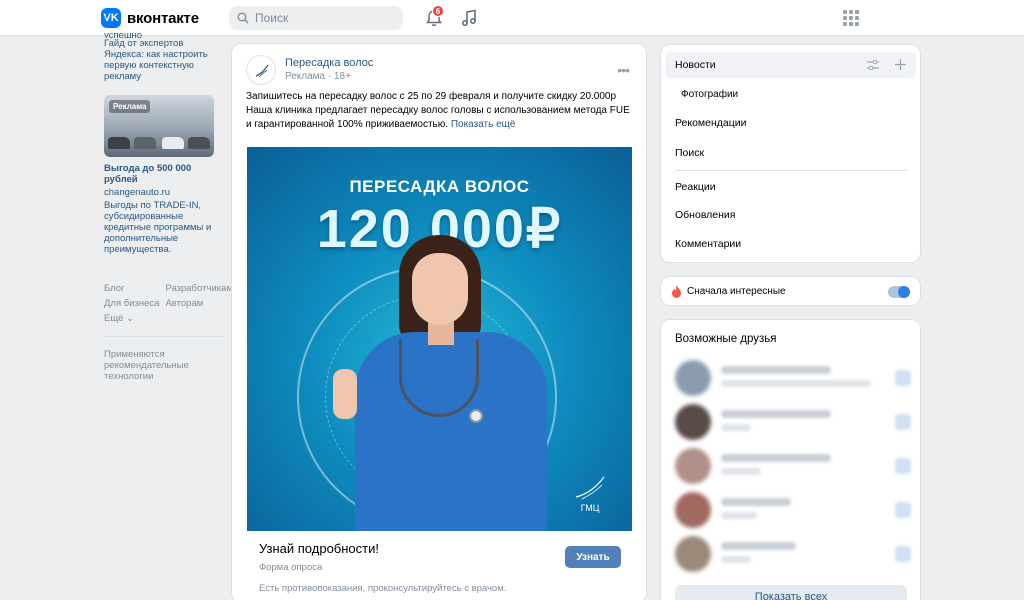 This screenshot has height=600, width=1024. What do you see at coordinates (851, 18) in the screenshot?
I see `apps-grid-icon` at bounding box center [851, 18].